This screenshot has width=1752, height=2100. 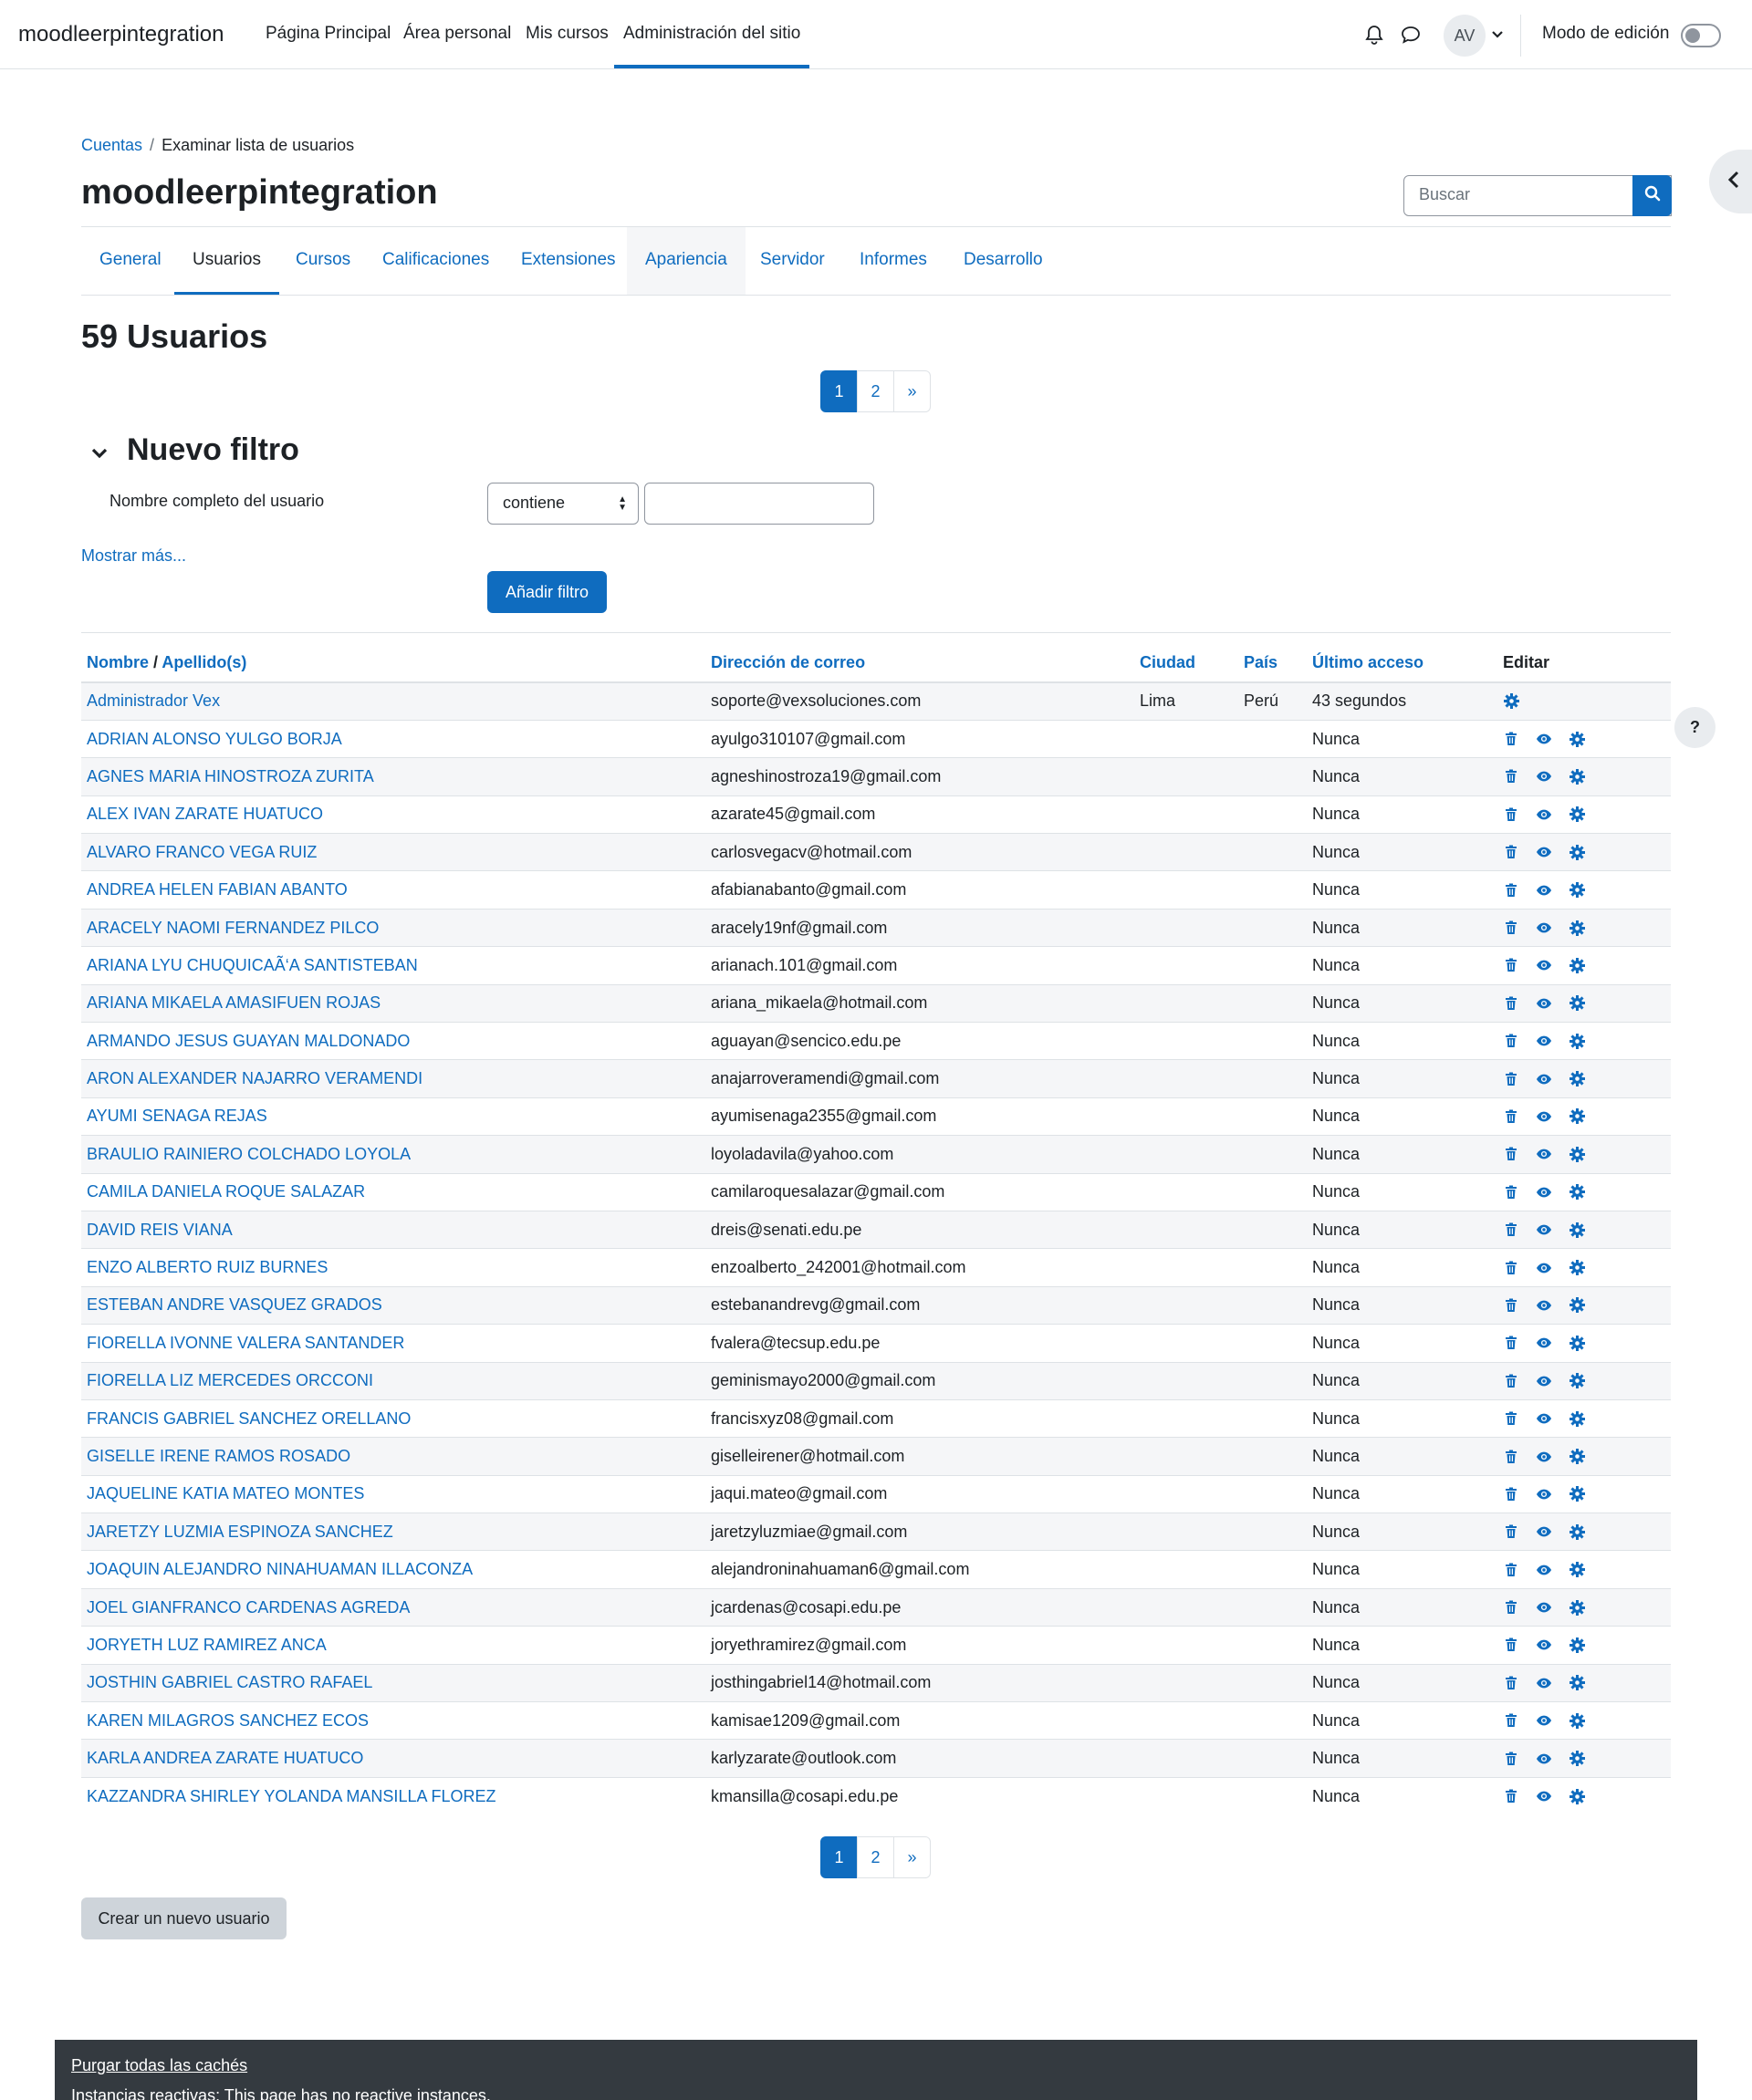 I want to click on user-name-link: ALVARO FRANCO VEGA RUIZ, so click(x=202, y=852).